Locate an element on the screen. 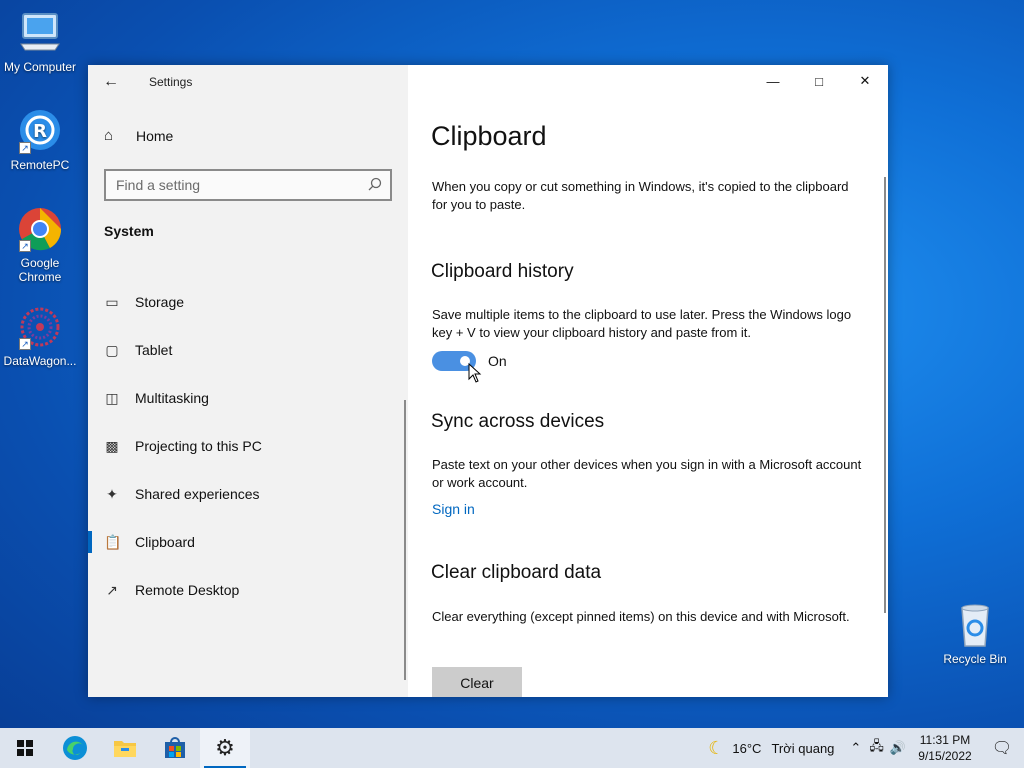  gear-icon: ⚙ is located at coordinates (225, 747).